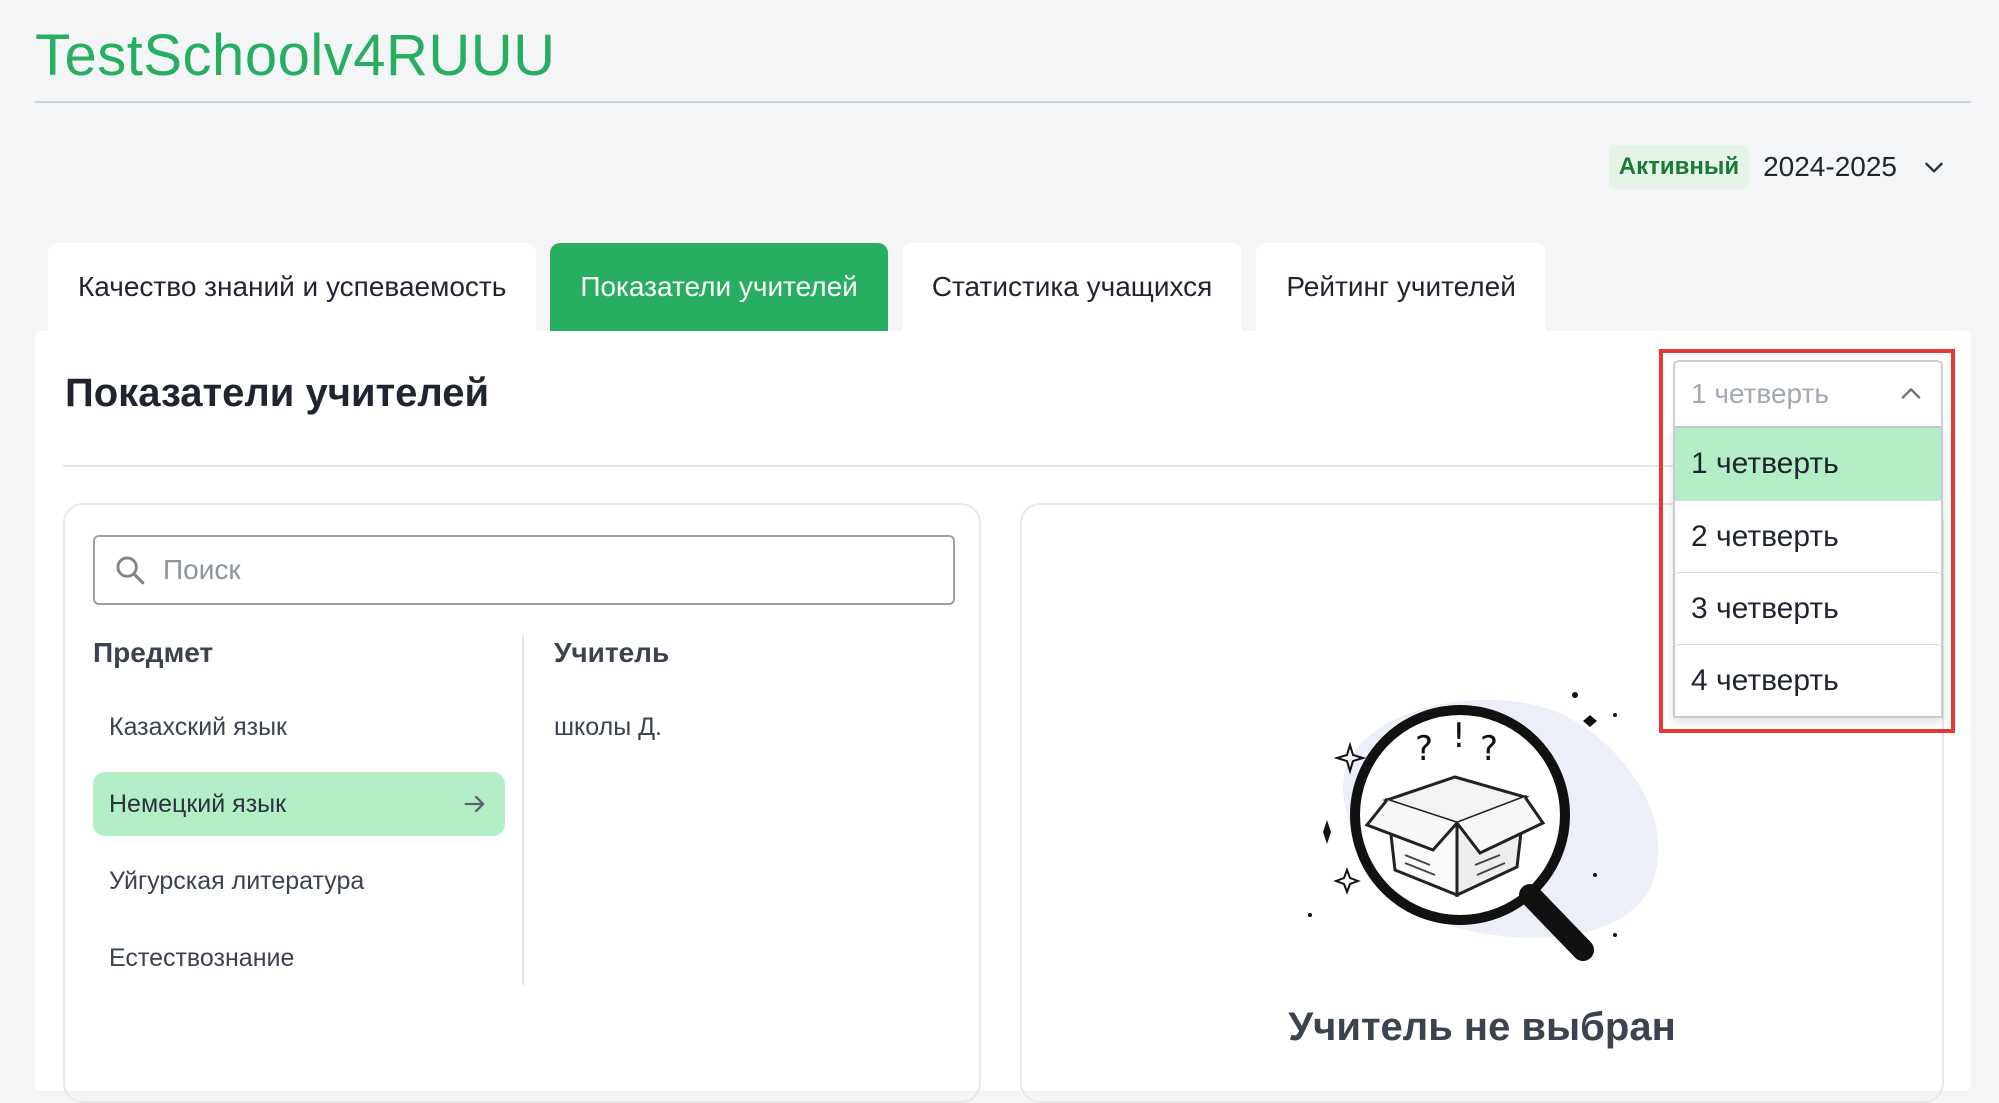  Describe the element at coordinates (1072, 287) in the screenshot. I see `tab-student-statistics: Статистика учащихся` at that location.